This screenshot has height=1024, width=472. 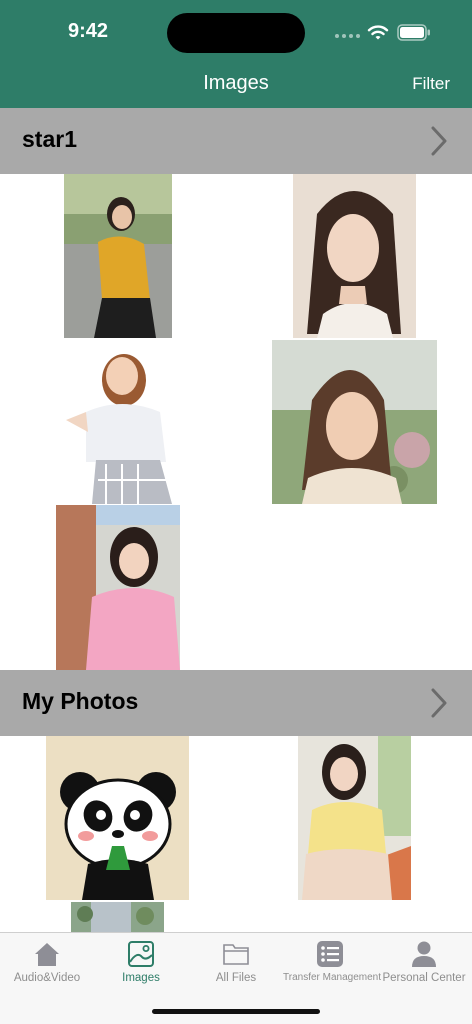 What do you see at coordinates (431, 84) in the screenshot?
I see `filter-button: Filter` at bounding box center [431, 84].